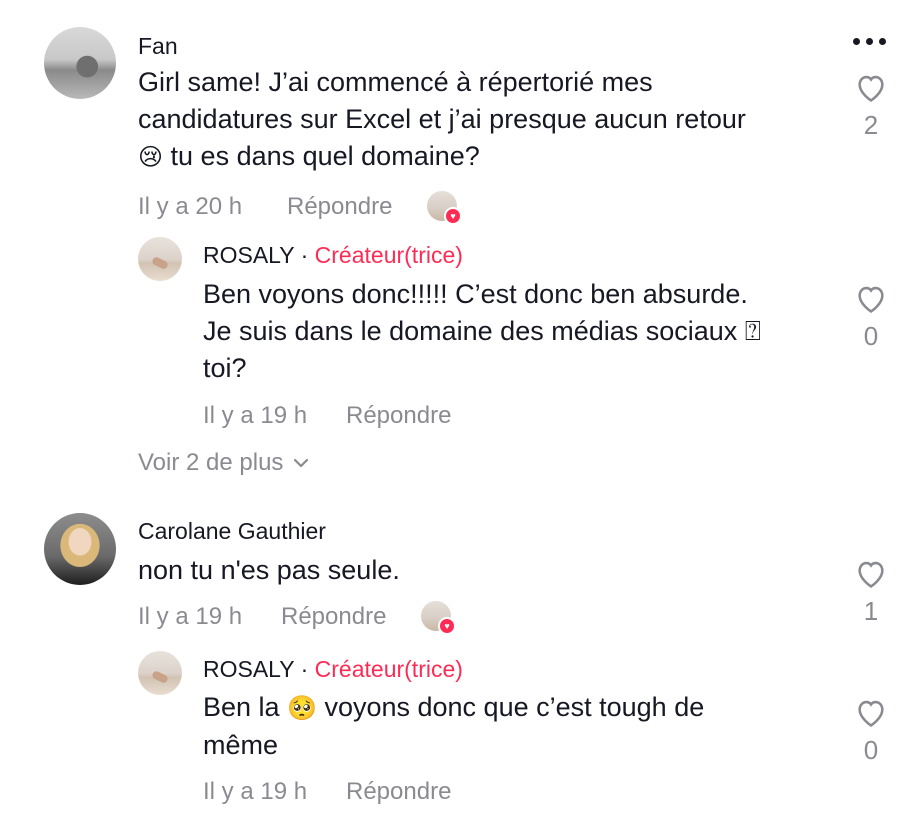  I want to click on comment-text-line: même, so click(241, 745).